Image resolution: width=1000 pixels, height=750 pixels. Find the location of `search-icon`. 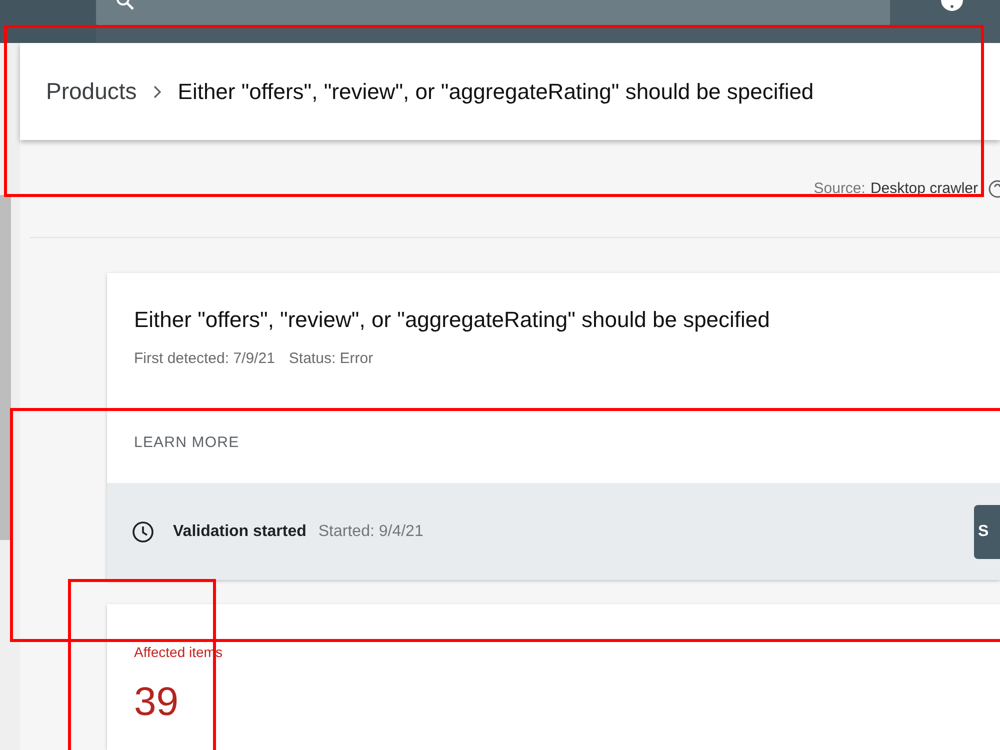

search-icon is located at coordinates (125, 5).